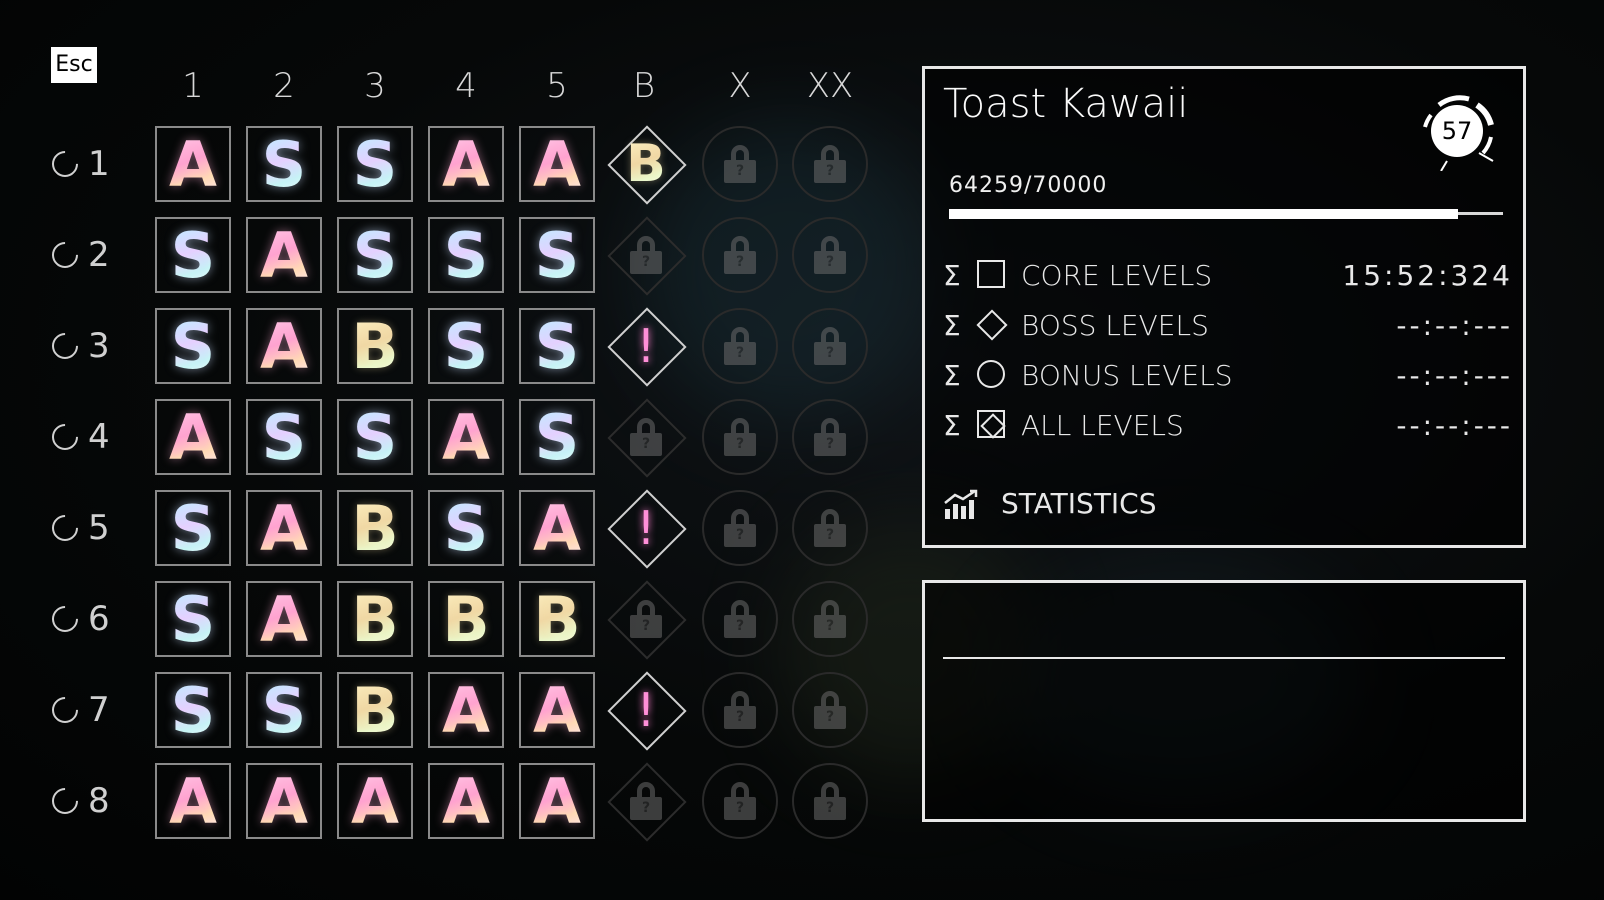  I want to click on summary-row: Σ BOSS LEVELS --:--:---, so click(1228, 325).